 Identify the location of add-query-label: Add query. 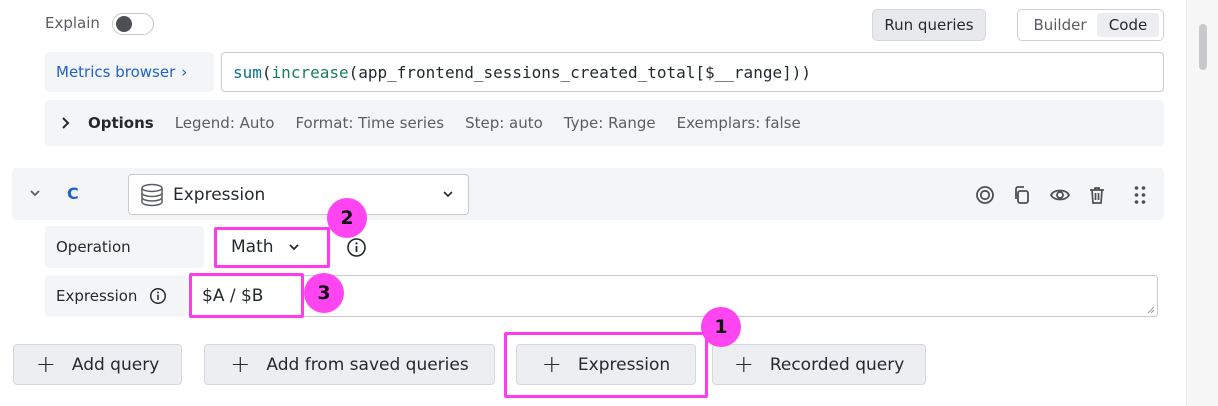
(115, 364).